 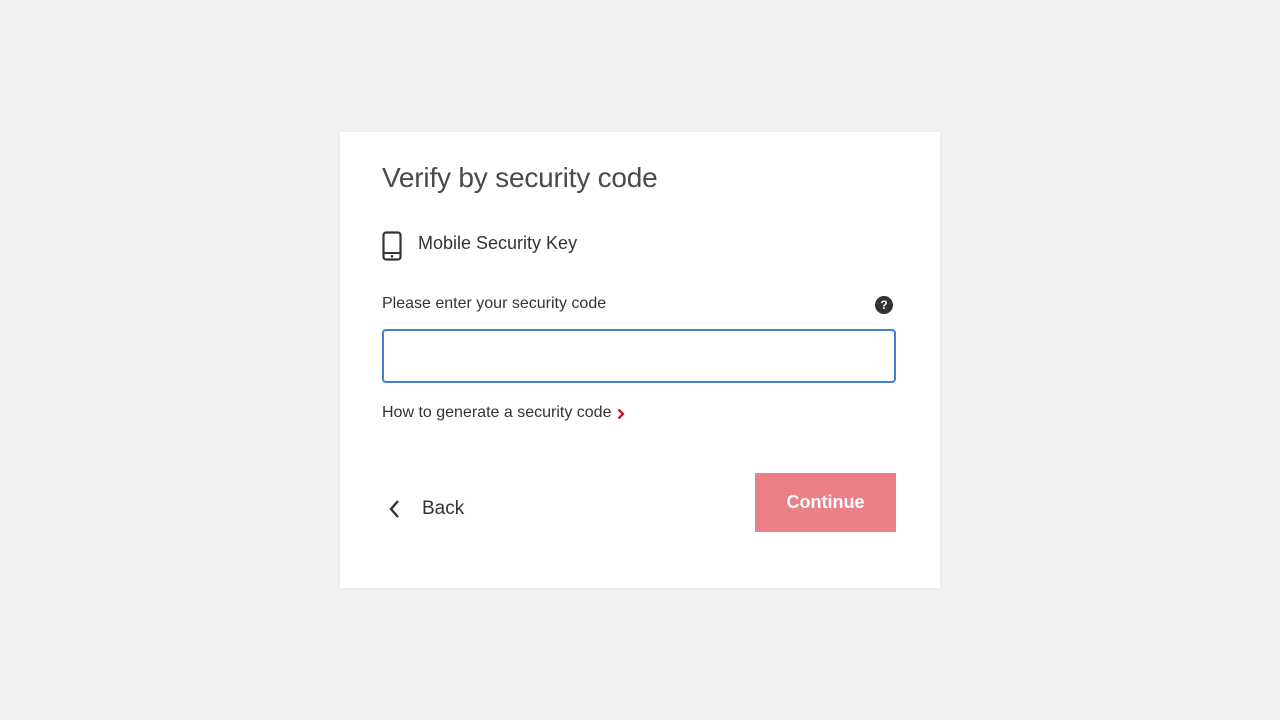 I want to click on how-to-generate-link: How to generate a security code, so click(x=504, y=413).